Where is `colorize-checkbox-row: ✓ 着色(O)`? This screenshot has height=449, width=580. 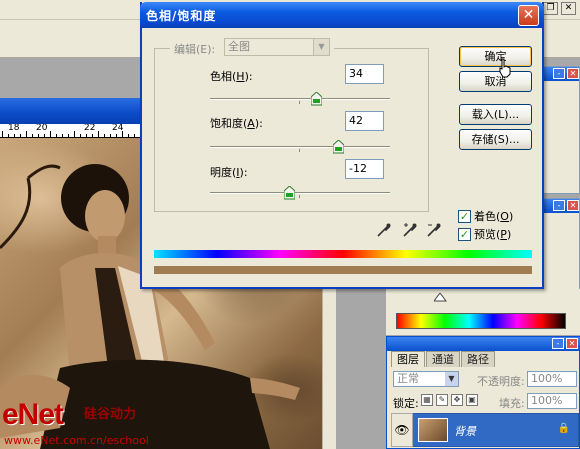 colorize-checkbox-row: ✓ 着色(O) is located at coordinates (485, 216).